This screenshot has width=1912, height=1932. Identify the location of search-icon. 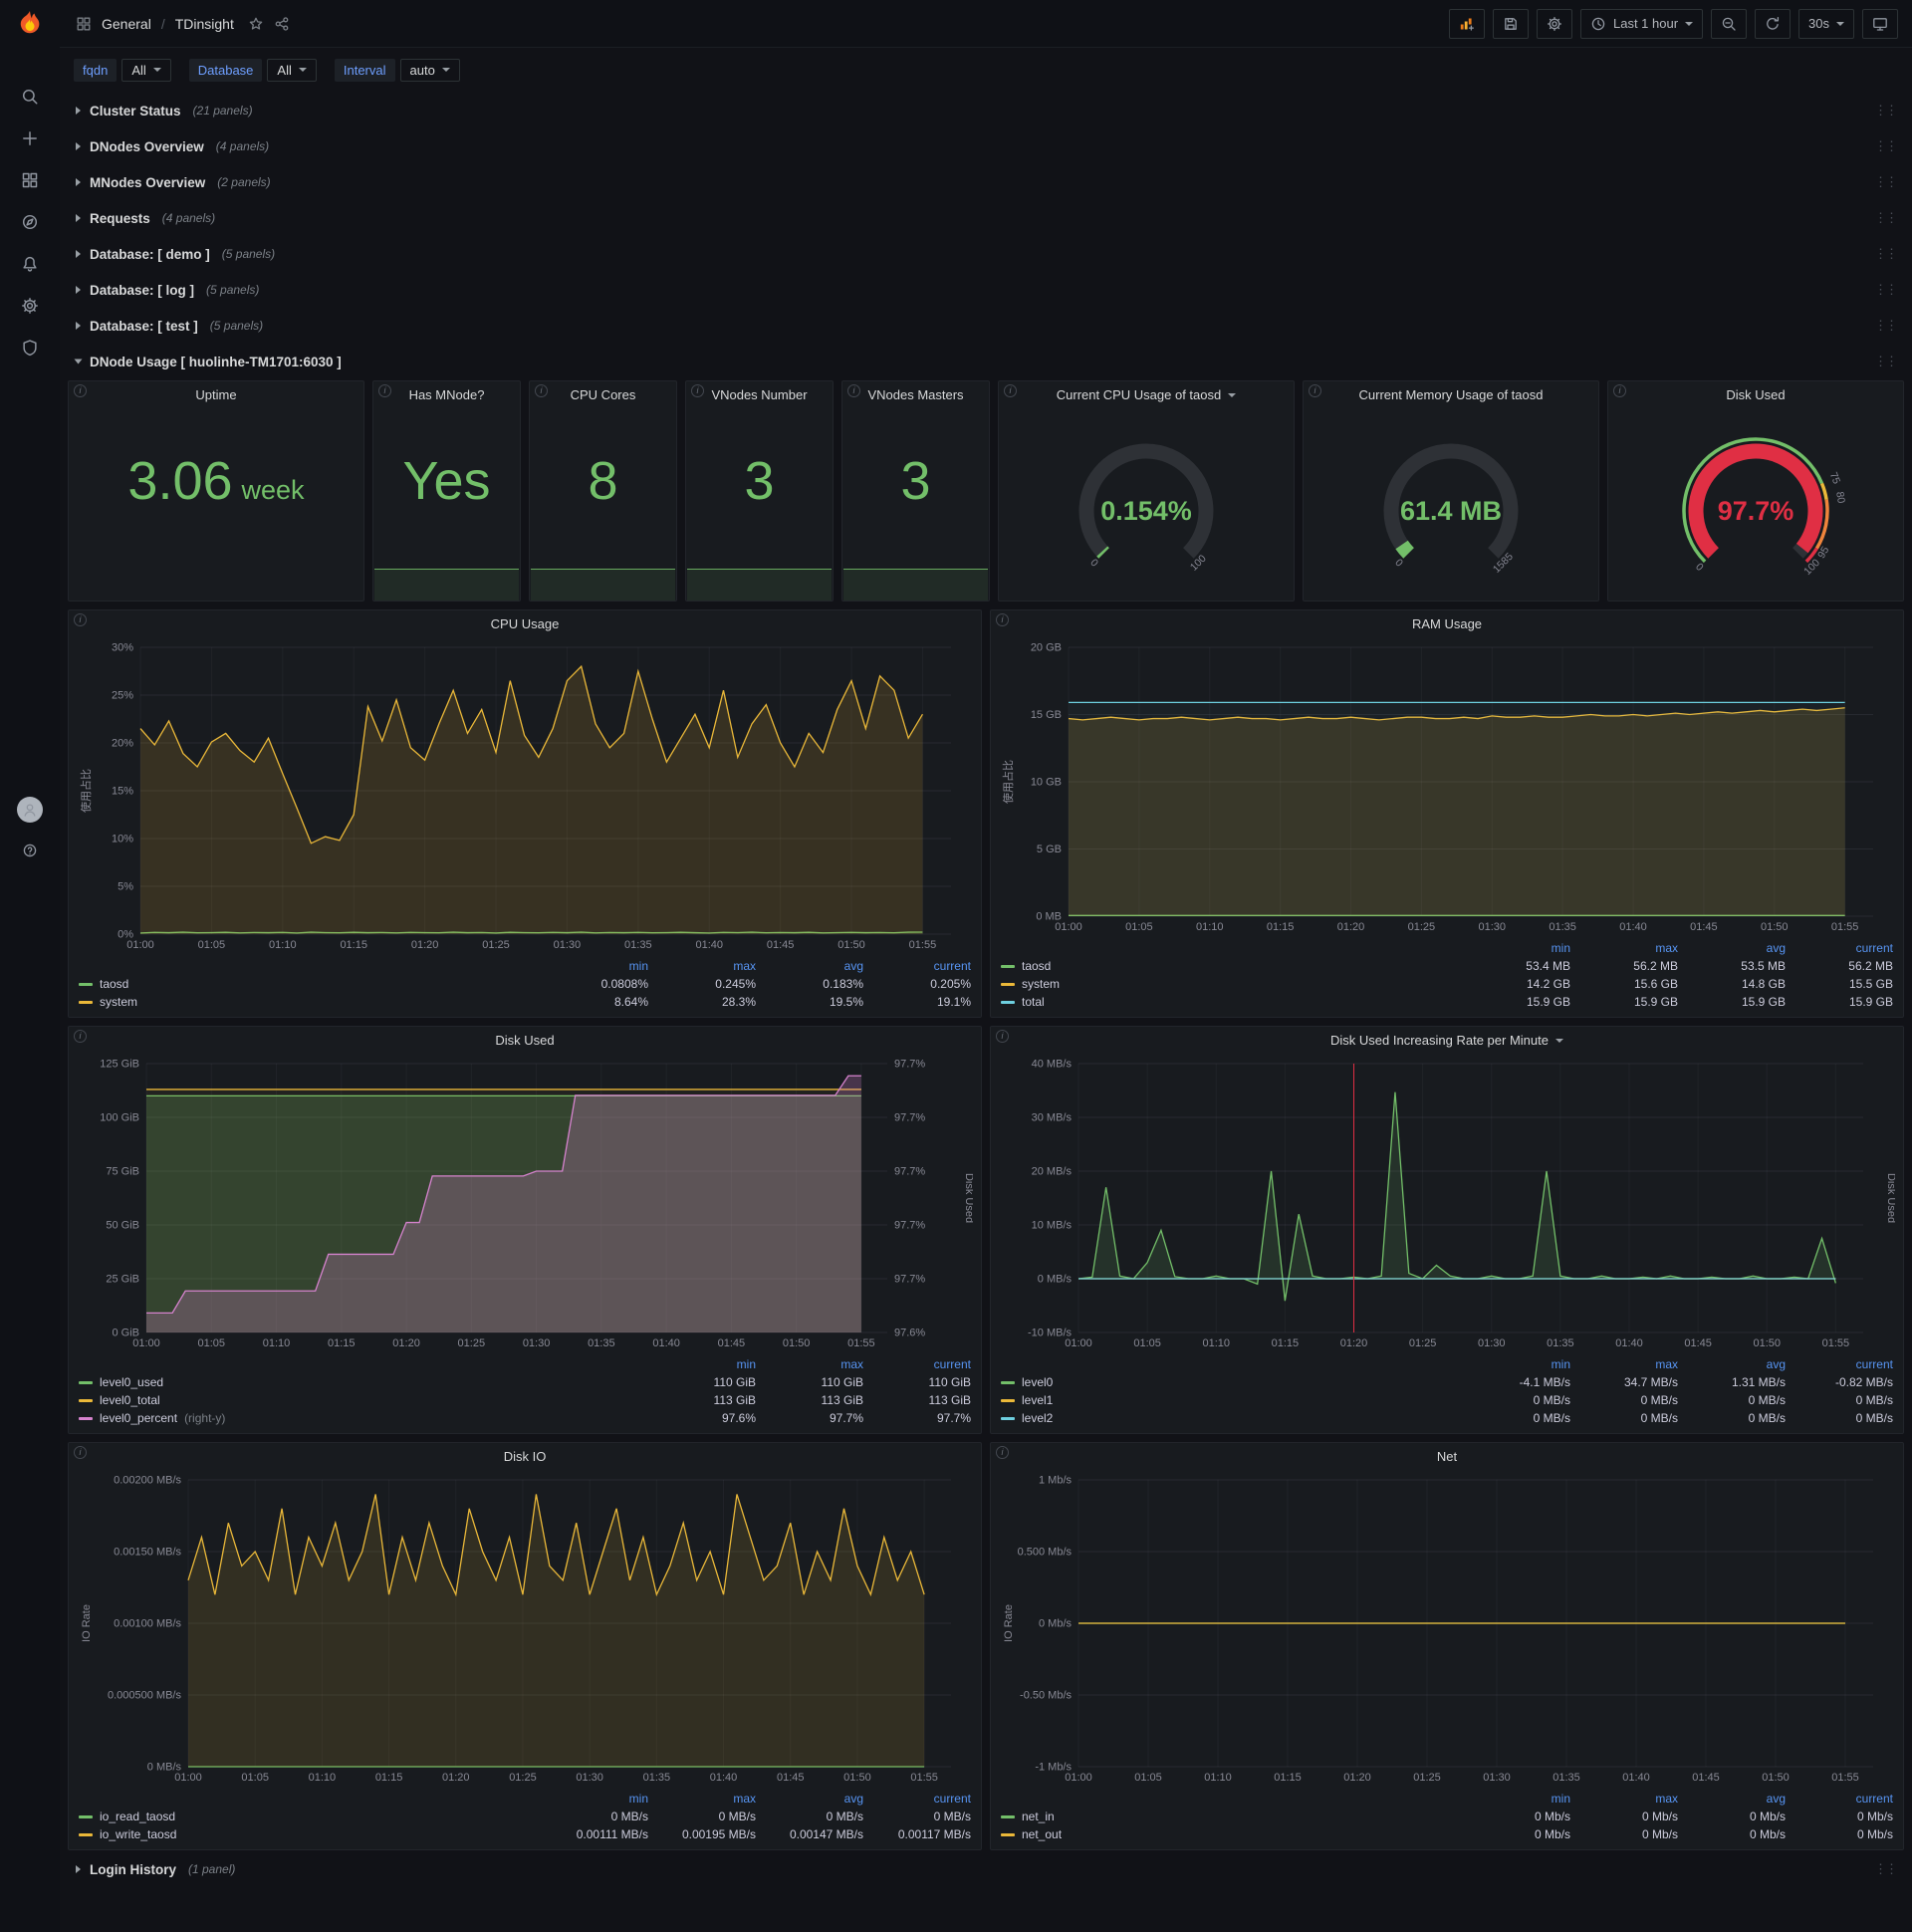
(30, 97).